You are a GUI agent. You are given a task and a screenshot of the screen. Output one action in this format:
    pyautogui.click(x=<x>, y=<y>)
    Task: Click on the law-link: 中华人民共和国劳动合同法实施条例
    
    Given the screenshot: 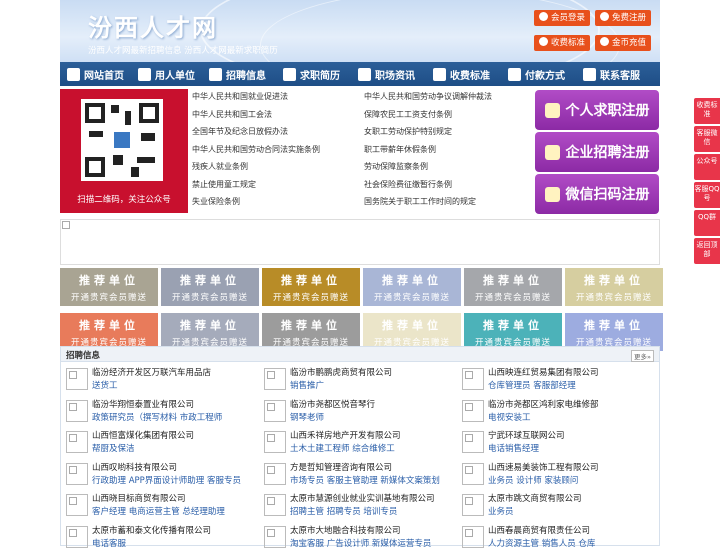 What is the action you would take?
    pyautogui.click(x=256, y=150)
    